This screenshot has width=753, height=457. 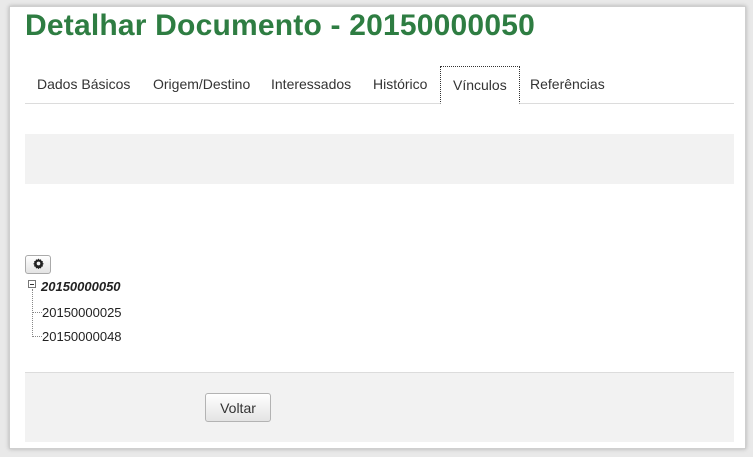 I want to click on collapse-icon, so click(x=32, y=284).